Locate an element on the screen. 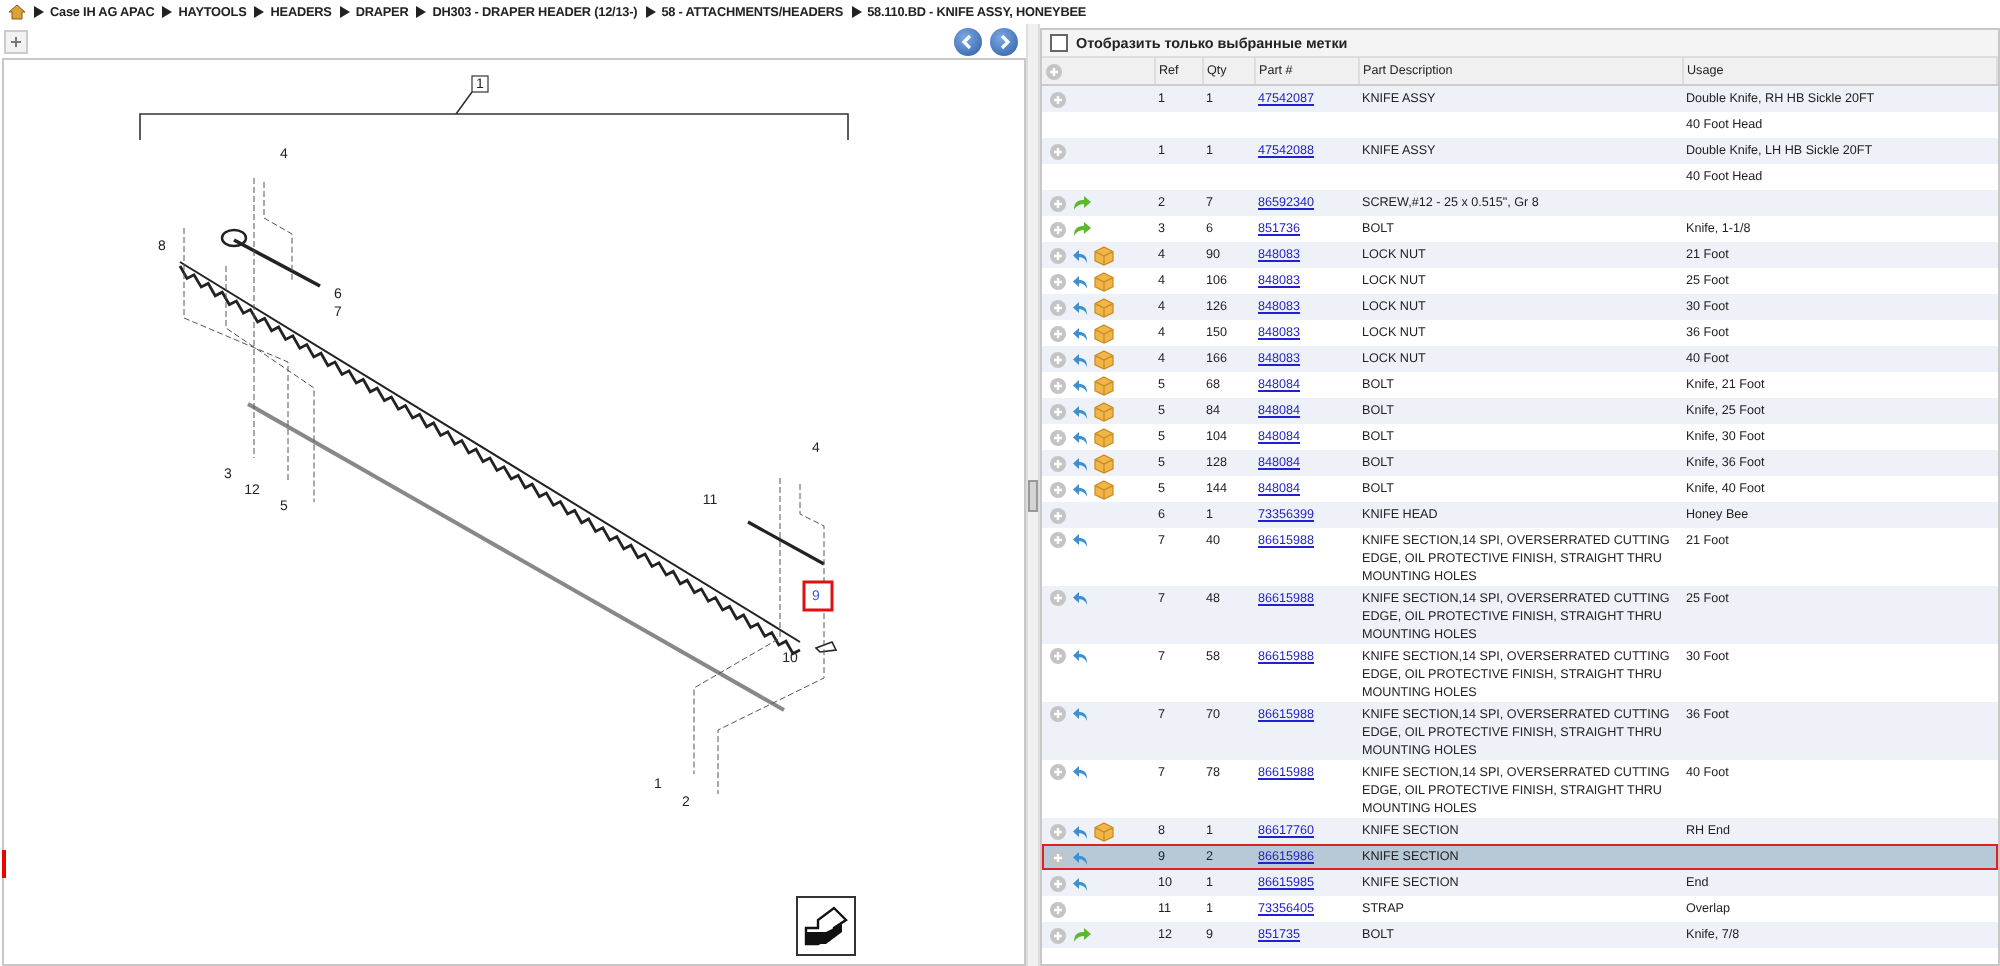 This screenshot has width=2000, height=966. edge-marker is located at coordinates (4, 864).